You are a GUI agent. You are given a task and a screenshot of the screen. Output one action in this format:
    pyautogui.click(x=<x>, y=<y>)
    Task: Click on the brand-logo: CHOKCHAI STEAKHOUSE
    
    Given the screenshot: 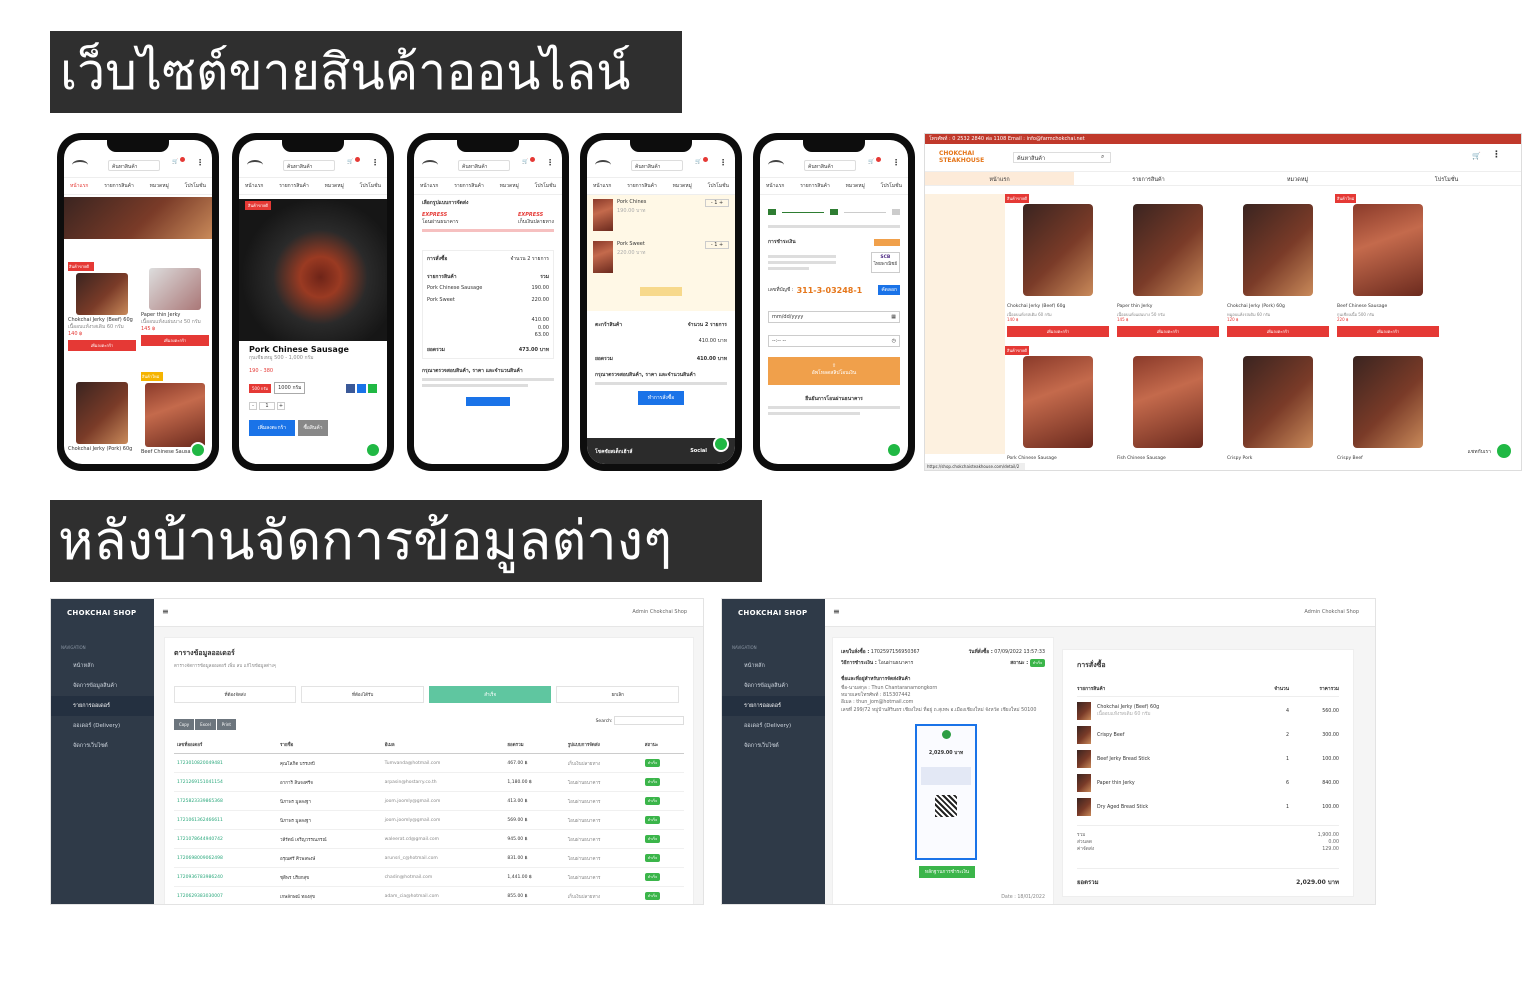 What is the action you would take?
    pyautogui.click(x=967, y=157)
    